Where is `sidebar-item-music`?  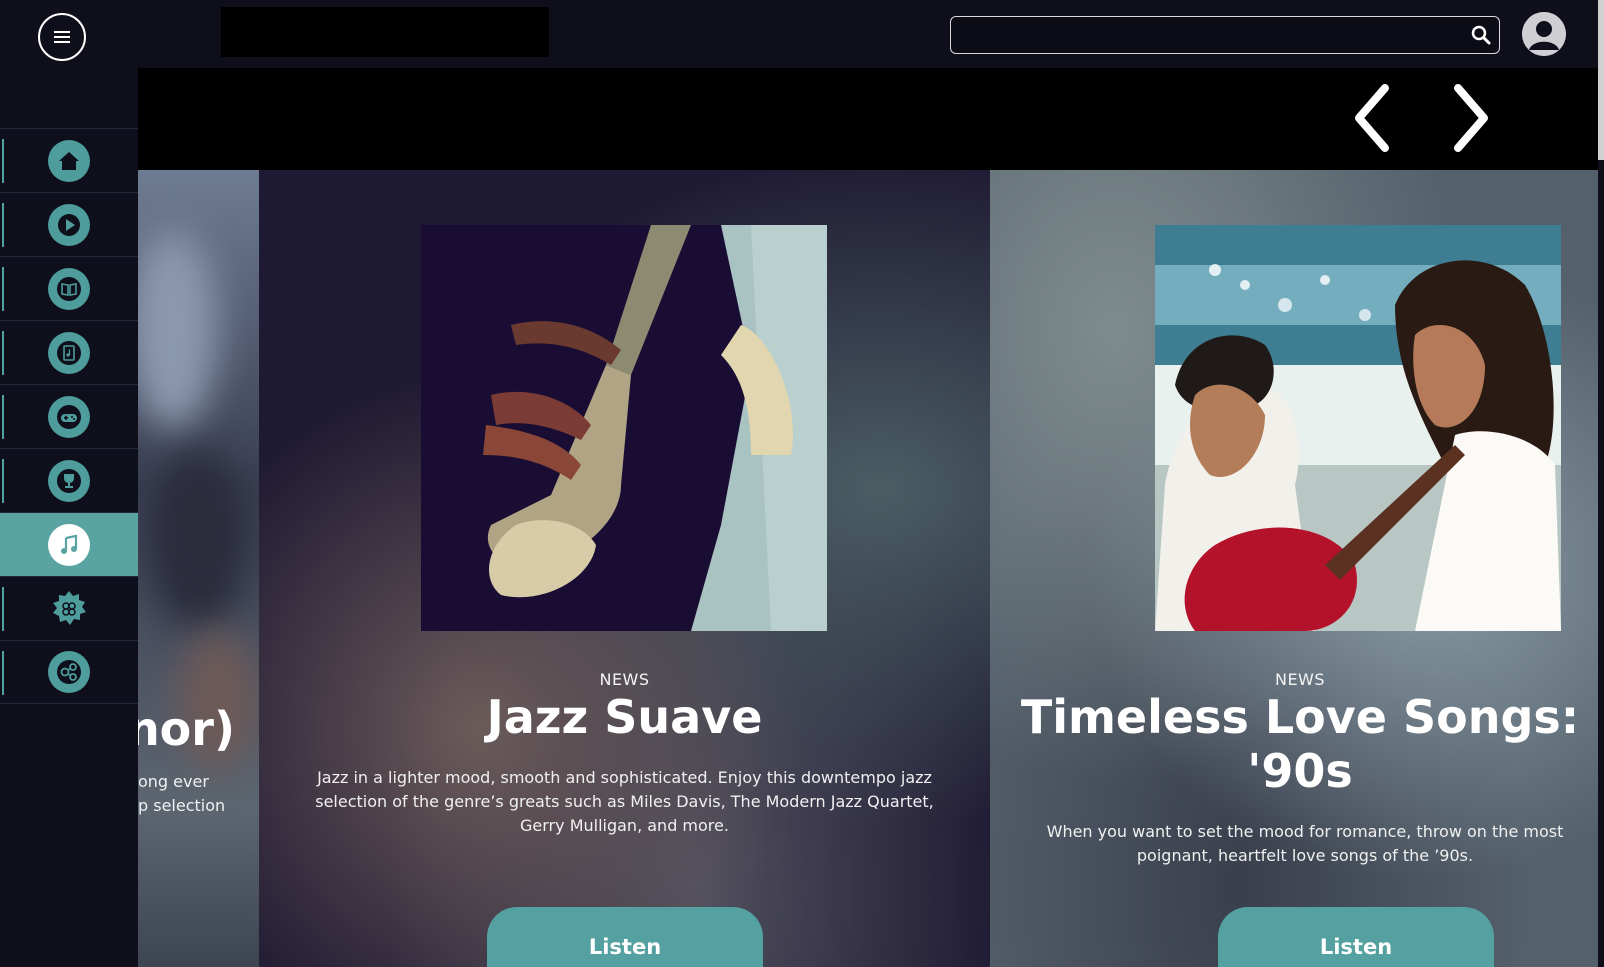 sidebar-item-music is located at coordinates (69, 544).